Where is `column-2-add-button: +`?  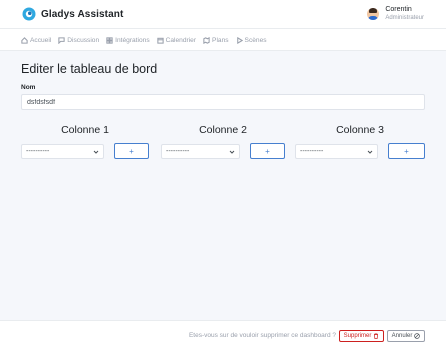 column-2-add-button: + is located at coordinates (267, 151).